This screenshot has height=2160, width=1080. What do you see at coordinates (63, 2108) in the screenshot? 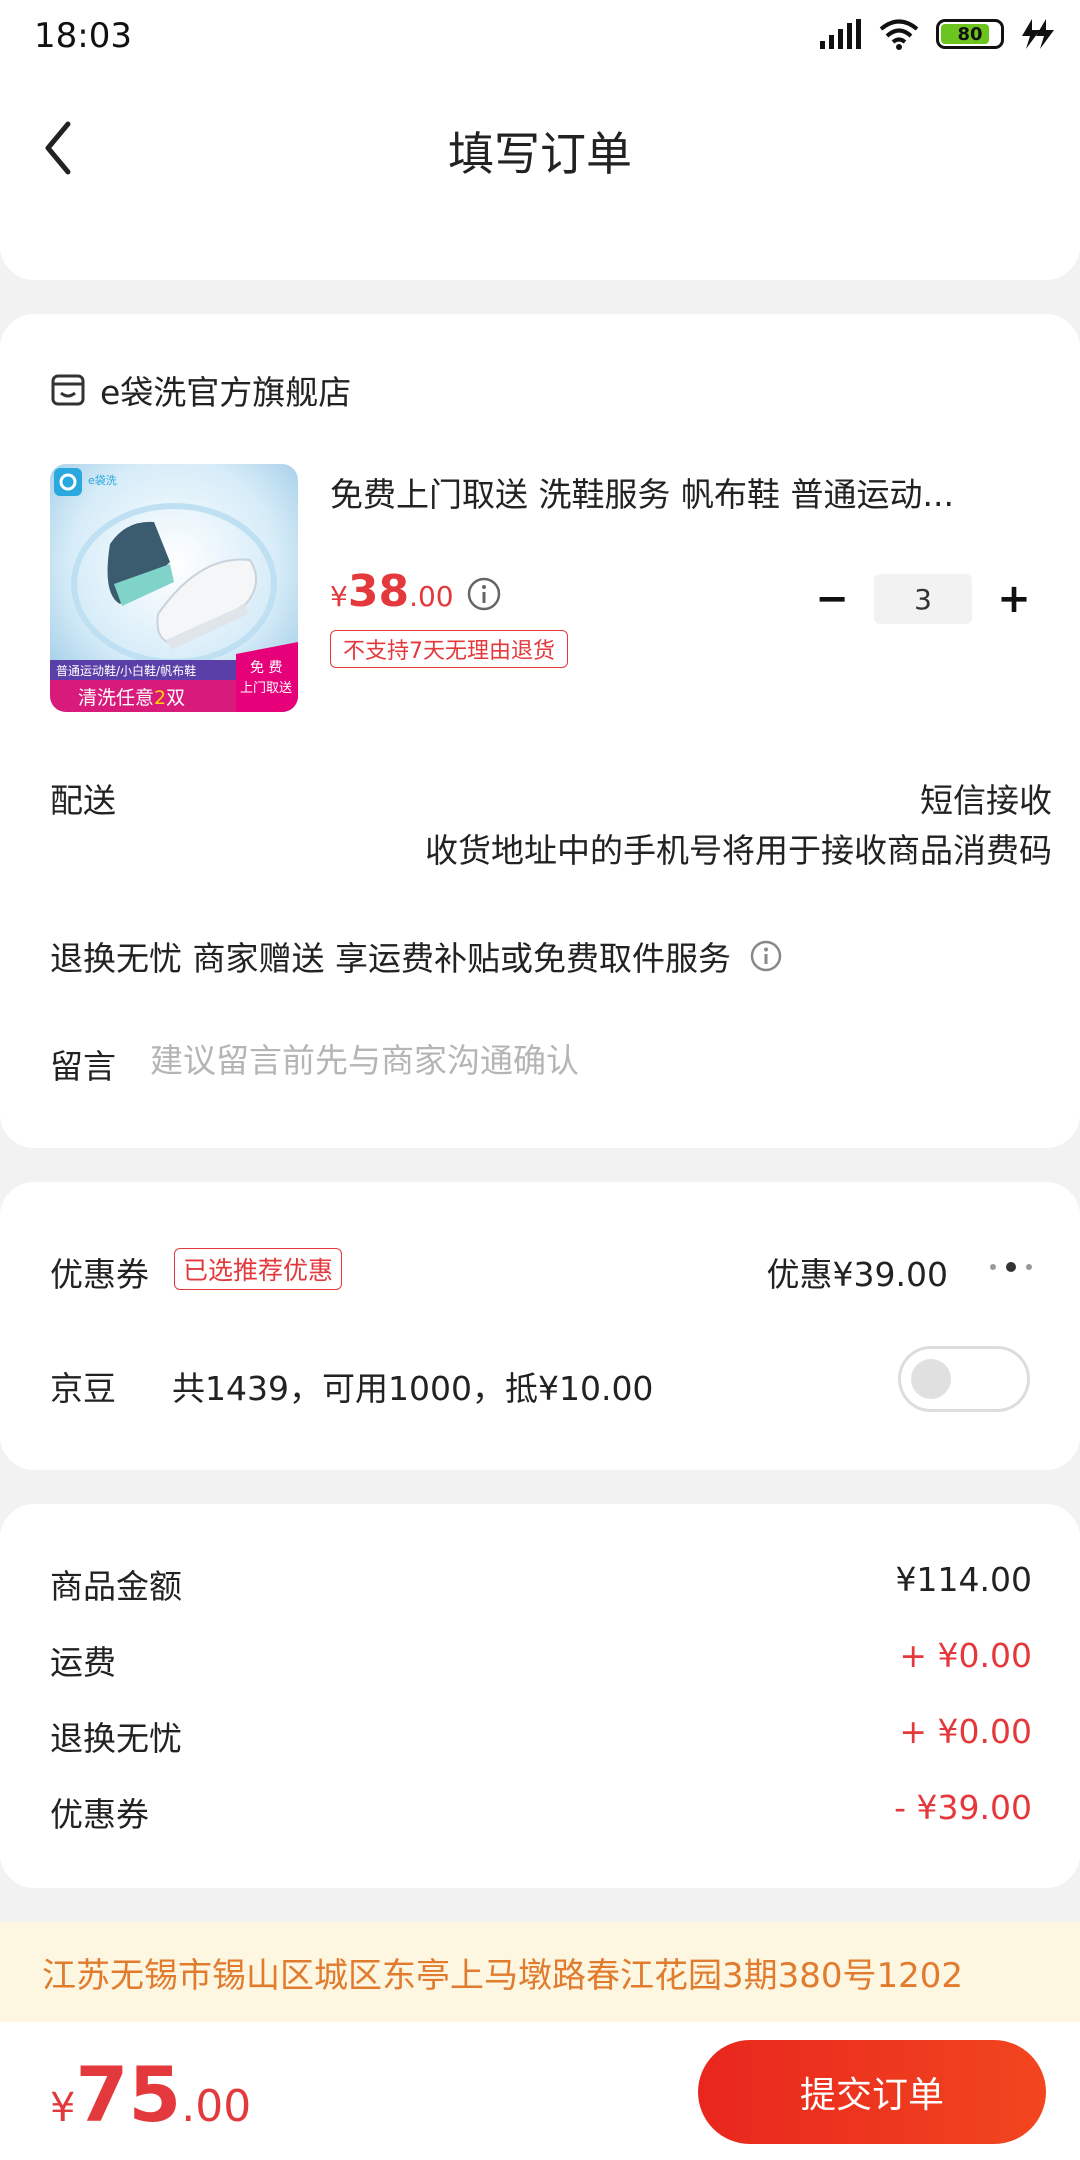
I see `total-currency: ¥` at bounding box center [63, 2108].